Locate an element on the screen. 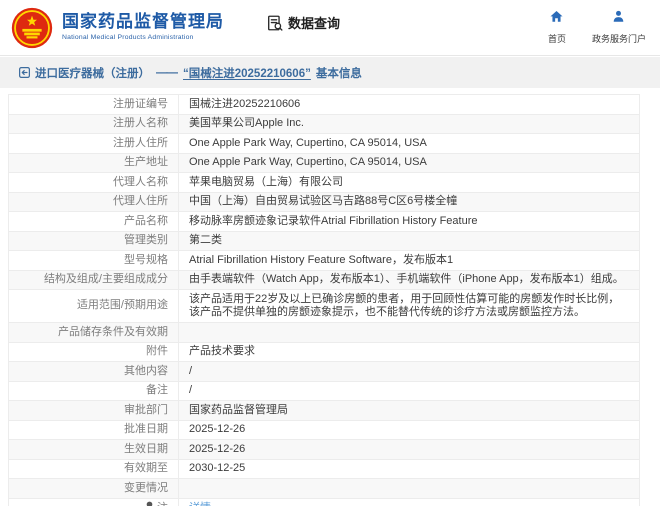  row-label: 注 is located at coordinates (93, 501).